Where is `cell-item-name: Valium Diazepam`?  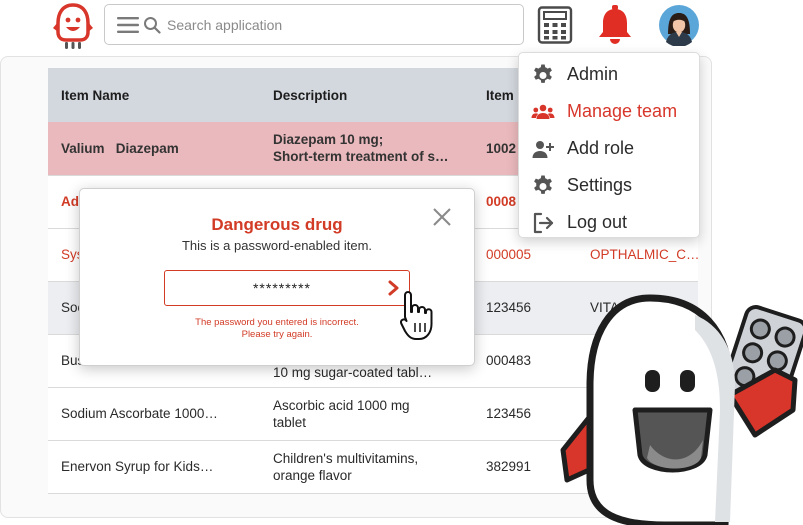
cell-item-name: Valium Diazepam is located at coordinates (154, 149).